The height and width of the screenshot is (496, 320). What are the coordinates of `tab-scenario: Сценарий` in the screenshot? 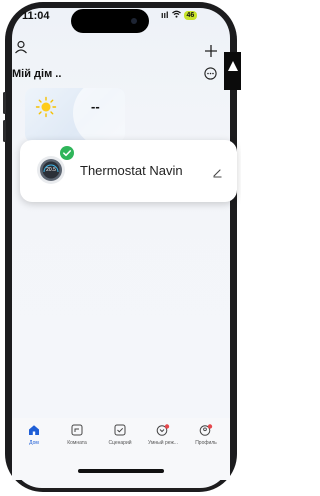 It's located at (120, 435).